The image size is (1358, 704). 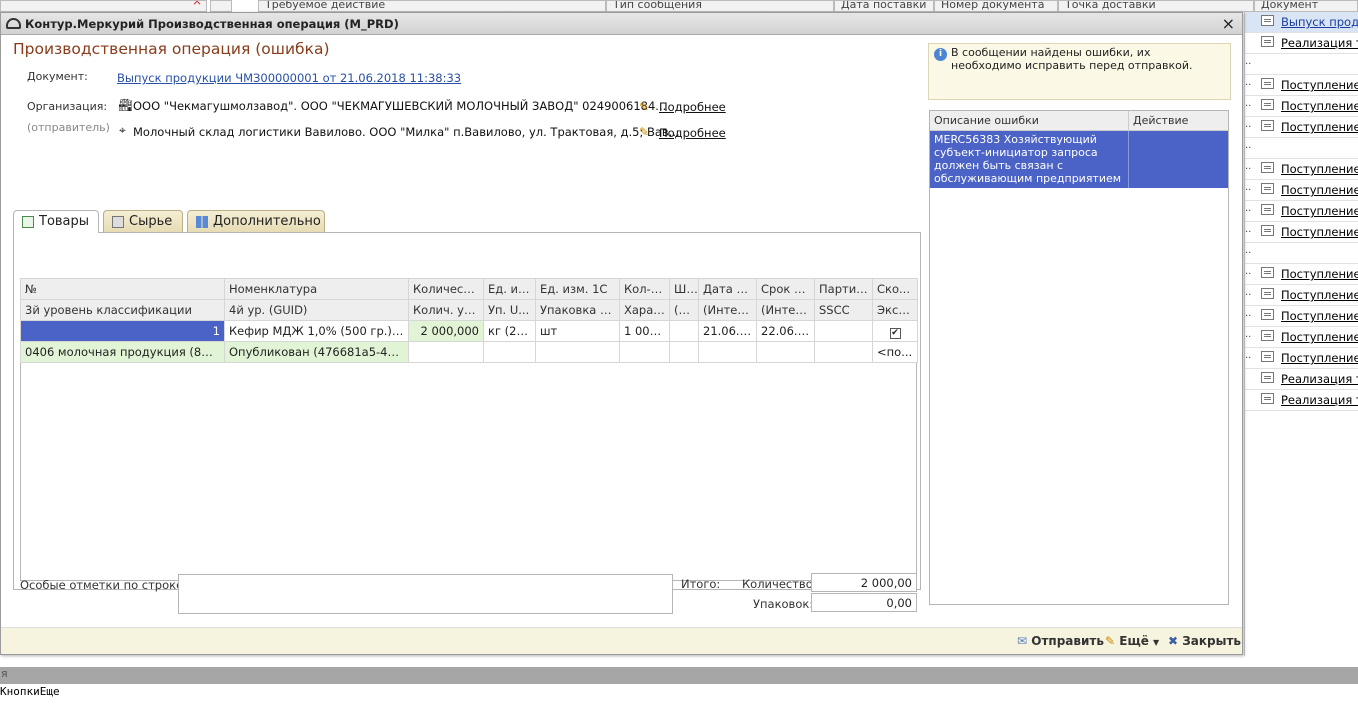 I want to click on bg-col-doc-number: Номер документа, so click(x=996, y=6).